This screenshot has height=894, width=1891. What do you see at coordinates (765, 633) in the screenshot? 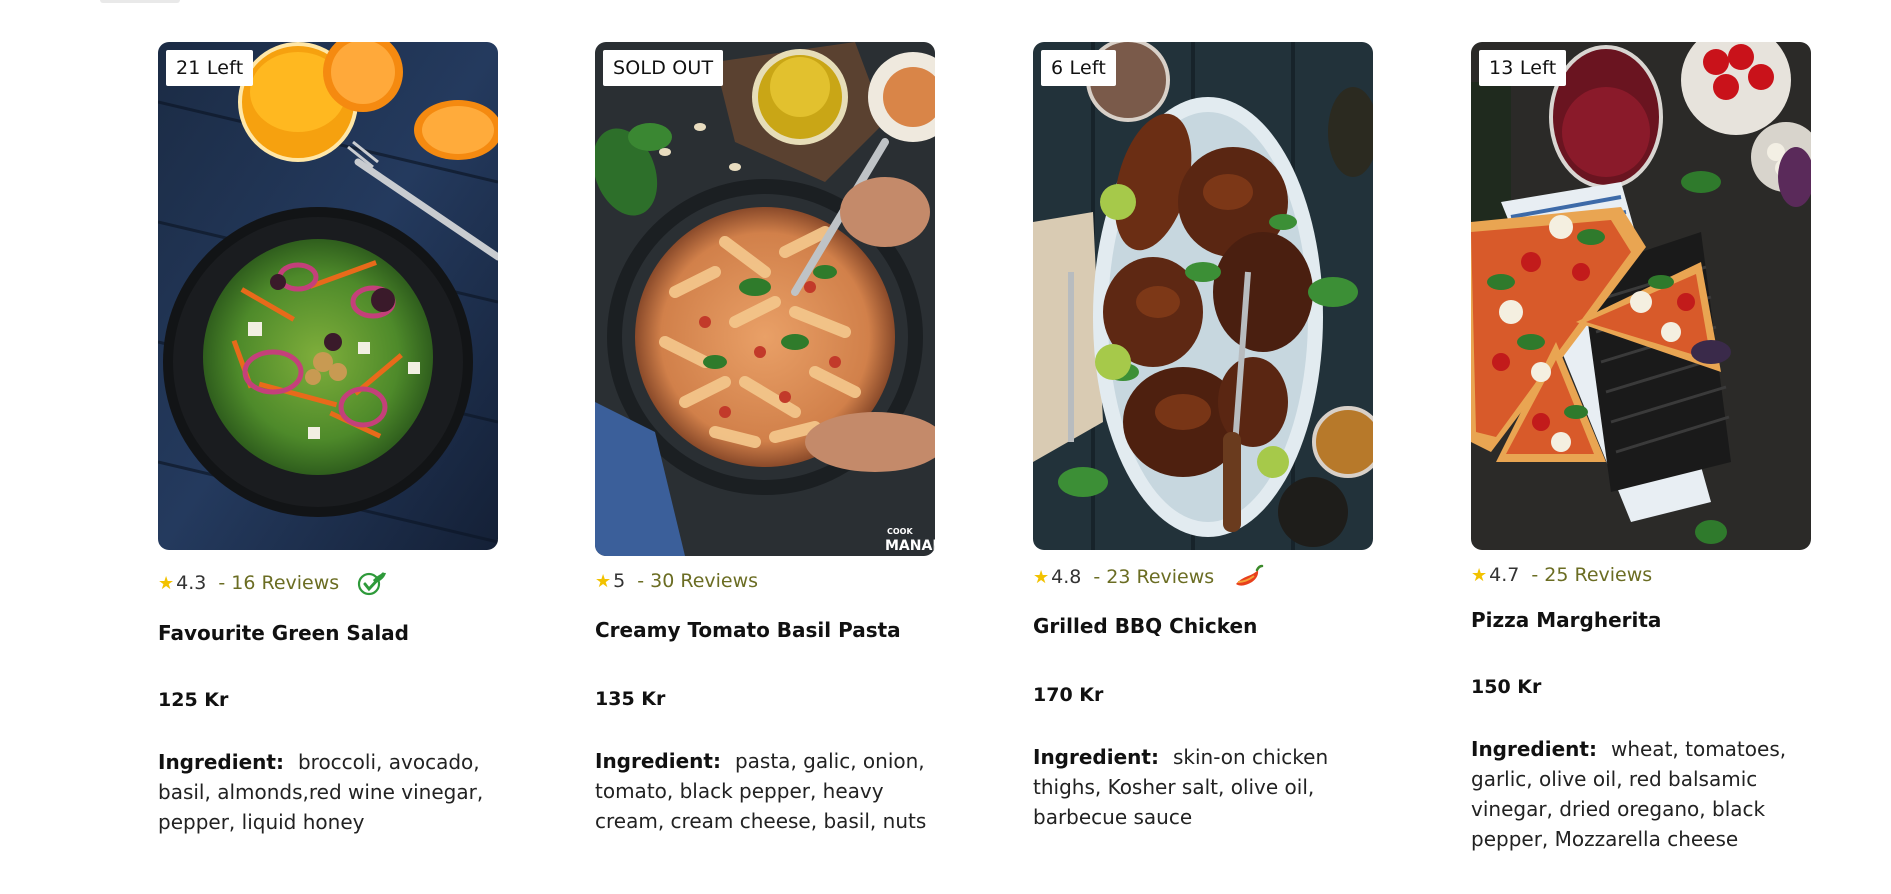
I see `dish-name: Creamy Tomato Basil Pasta` at bounding box center [765, 633].